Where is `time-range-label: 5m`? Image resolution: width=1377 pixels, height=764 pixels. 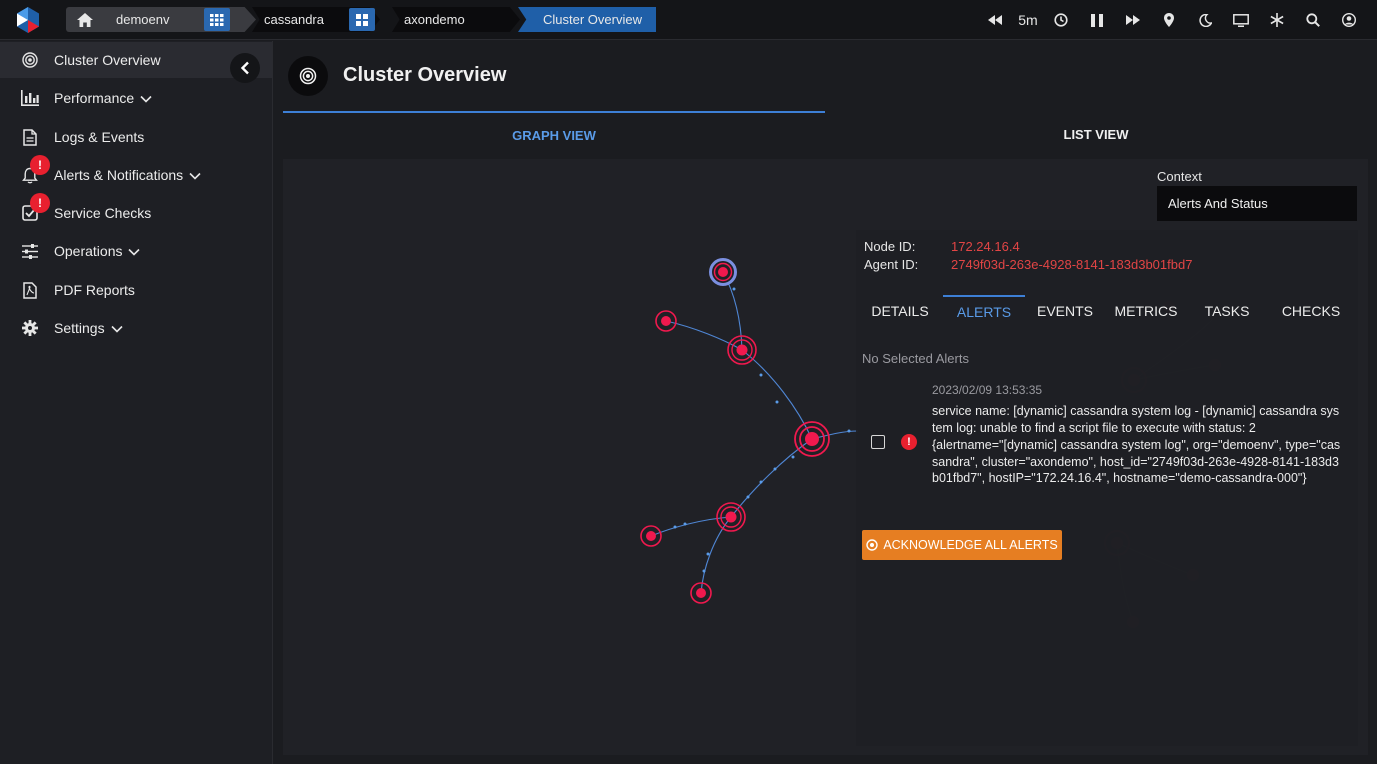
time-range-label: 5m is located at coordinates (1028, 20).